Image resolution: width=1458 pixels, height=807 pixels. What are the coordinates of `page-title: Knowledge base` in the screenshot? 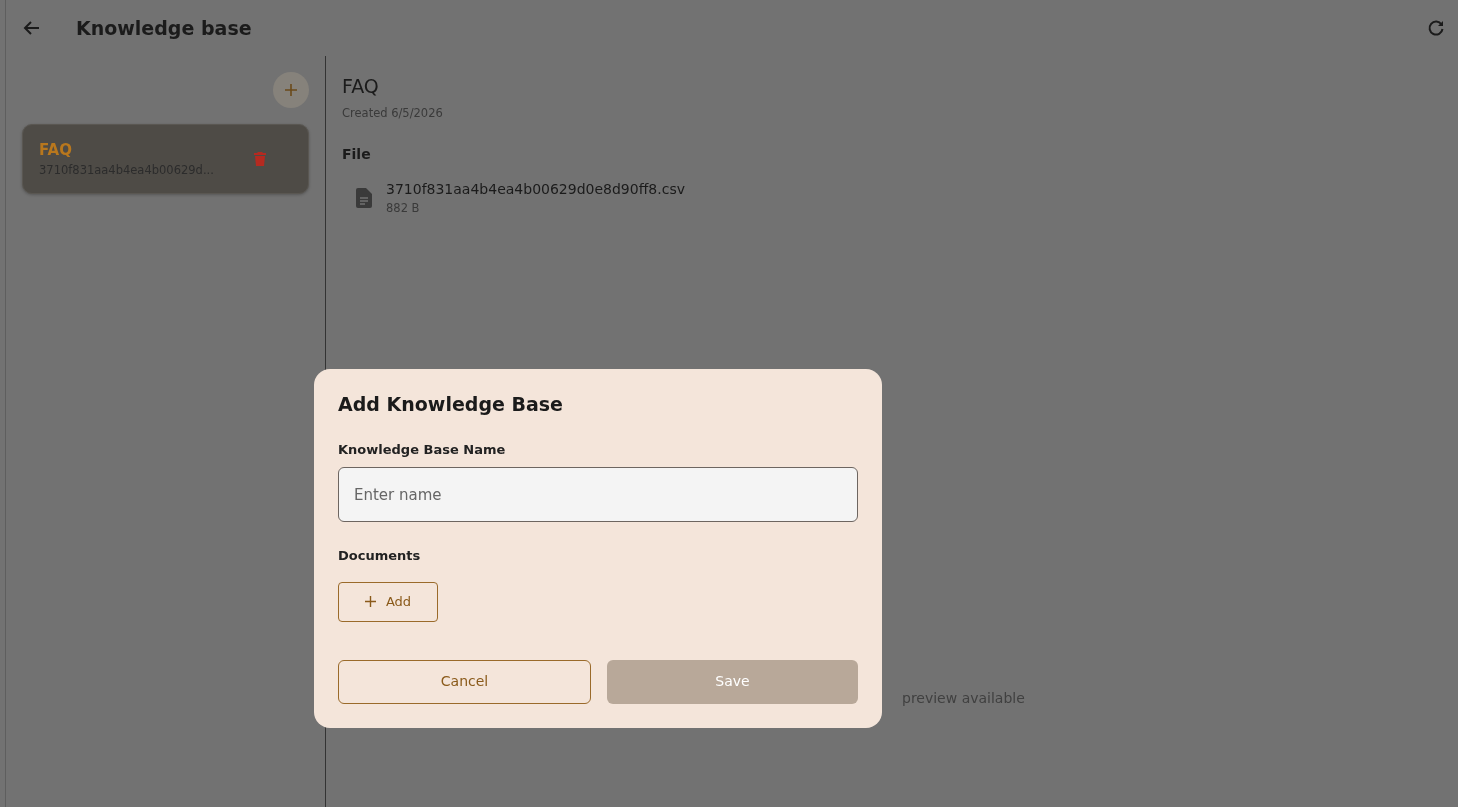 It's located at (164, 28).